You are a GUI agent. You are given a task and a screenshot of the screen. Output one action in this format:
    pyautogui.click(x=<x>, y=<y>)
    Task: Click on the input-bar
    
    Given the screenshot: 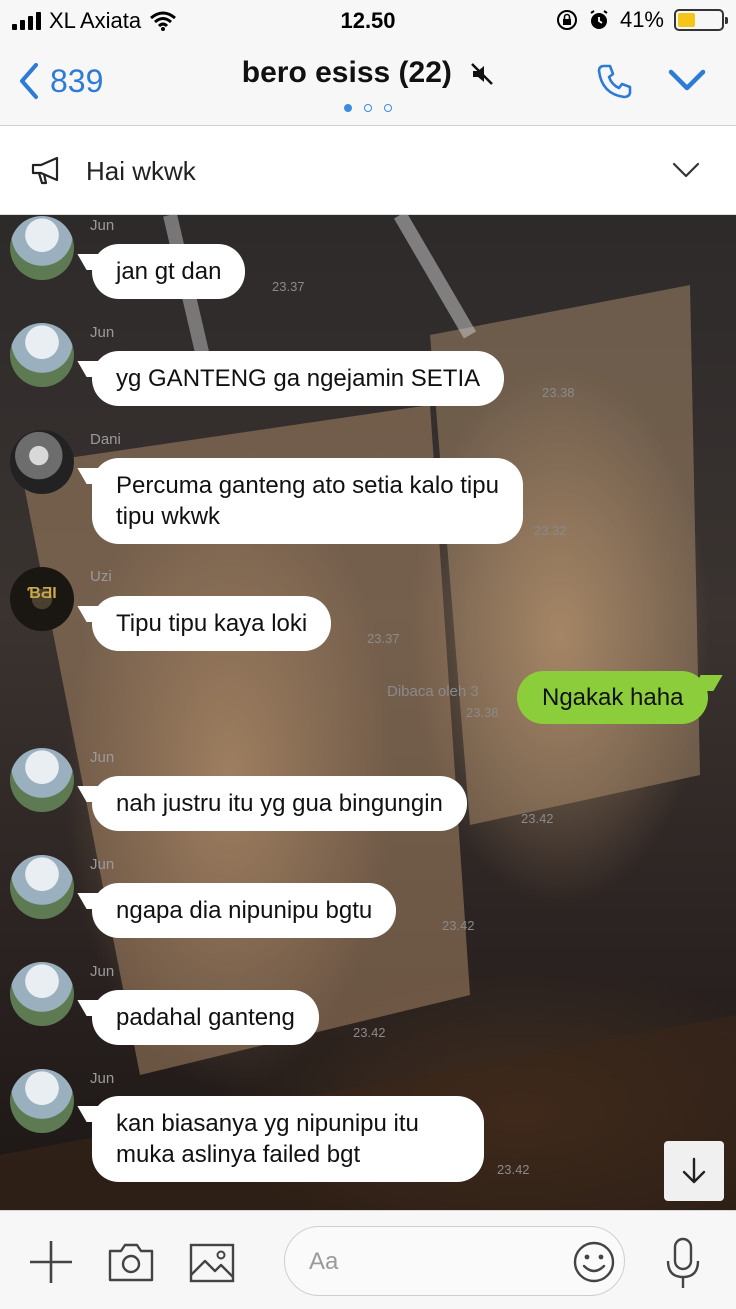 What is the action you would take?
    pyautogui.click(x=368, y=1259)
    